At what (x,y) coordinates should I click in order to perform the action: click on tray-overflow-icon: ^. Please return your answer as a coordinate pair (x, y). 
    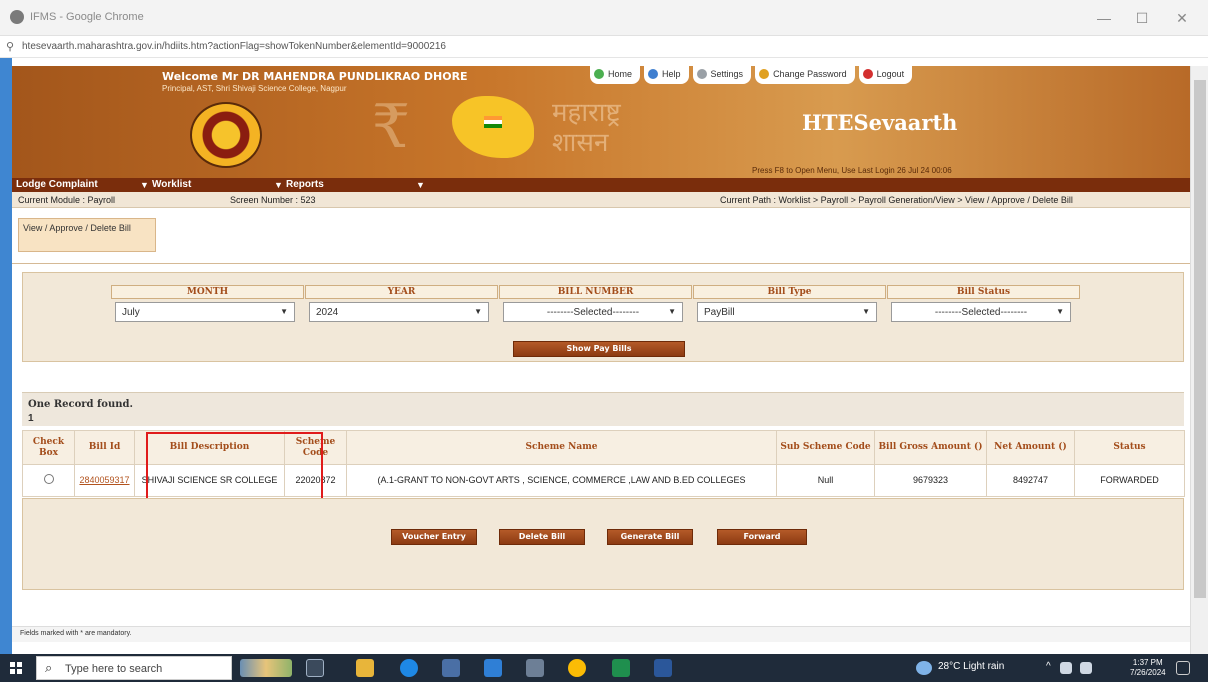
    Looking at the image, I should click on (1048, 666).